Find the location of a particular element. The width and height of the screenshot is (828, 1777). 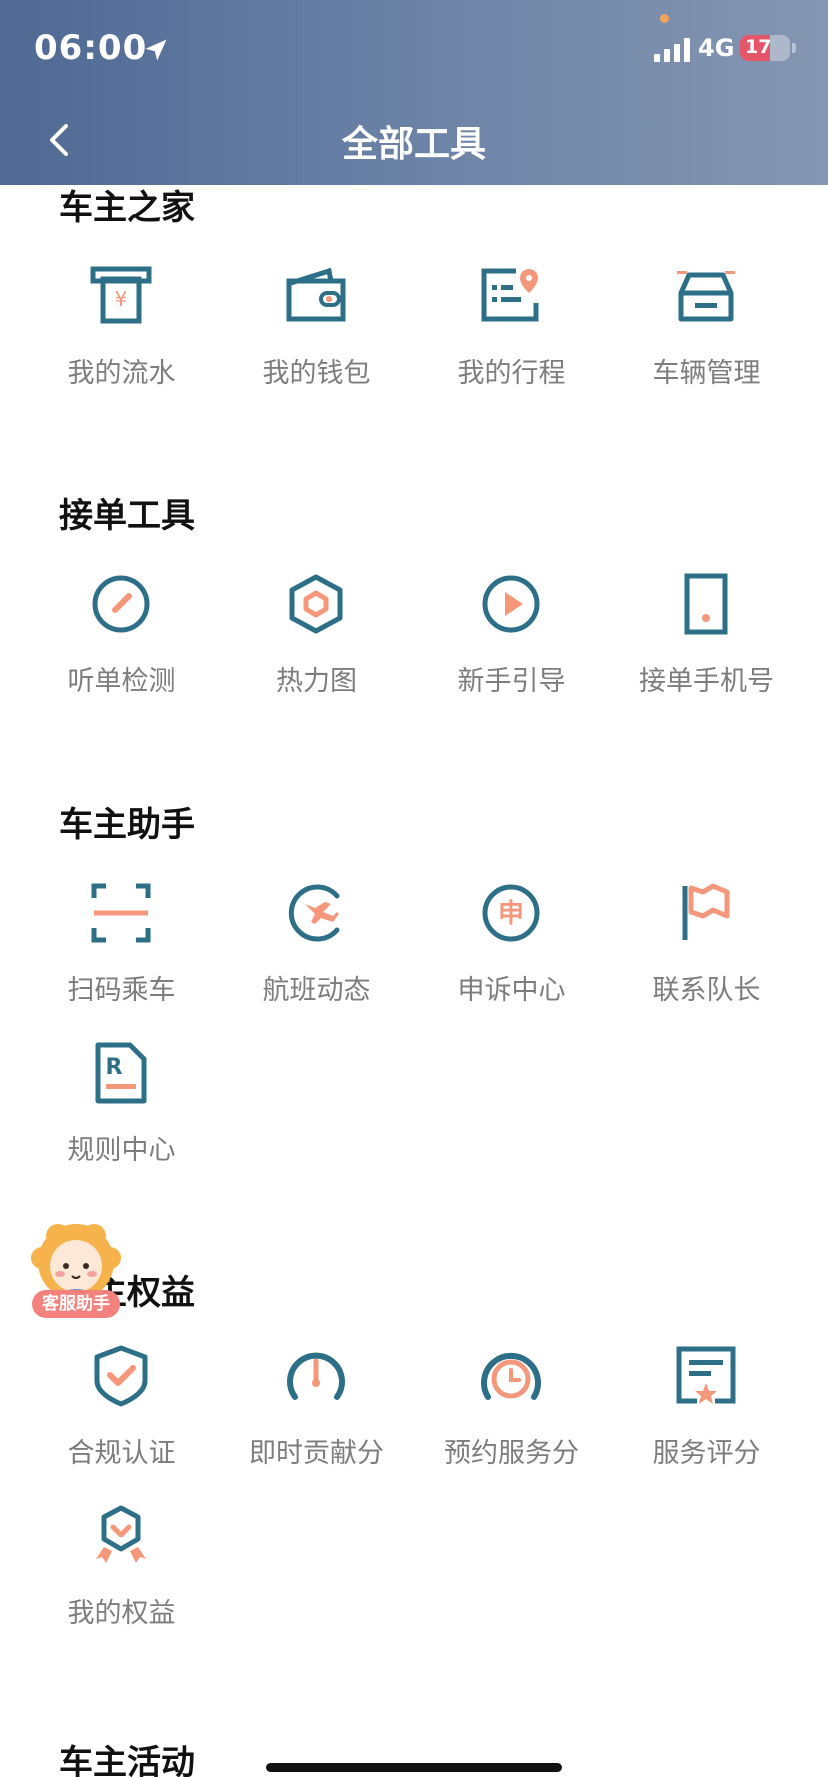

score-gauge-icon is located at coordinates (316, 1376).